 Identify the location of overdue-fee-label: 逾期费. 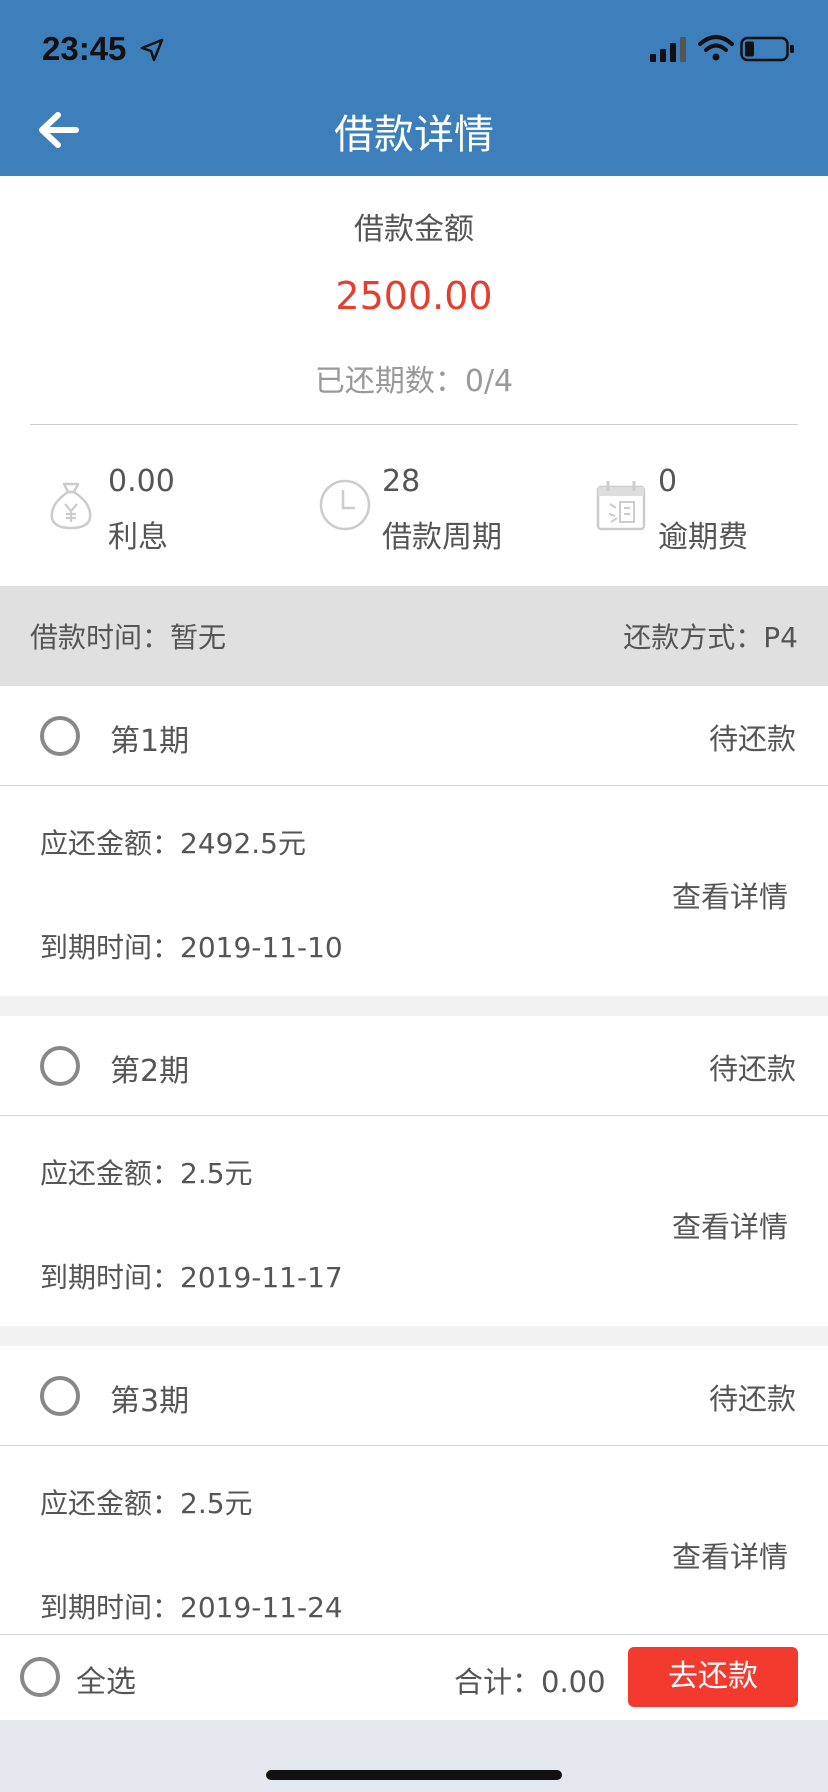
(703, 537).